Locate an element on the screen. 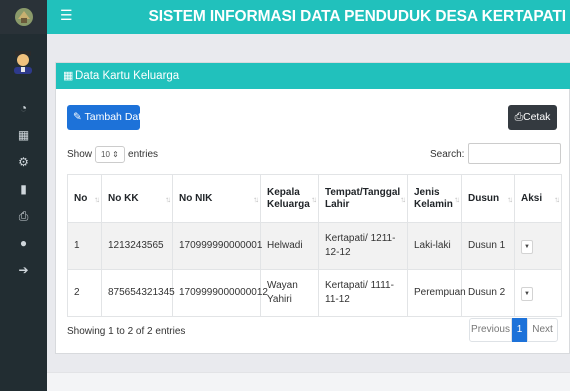  cell-no-nik: 1709999000000012 is located at coordinates (220, 293).